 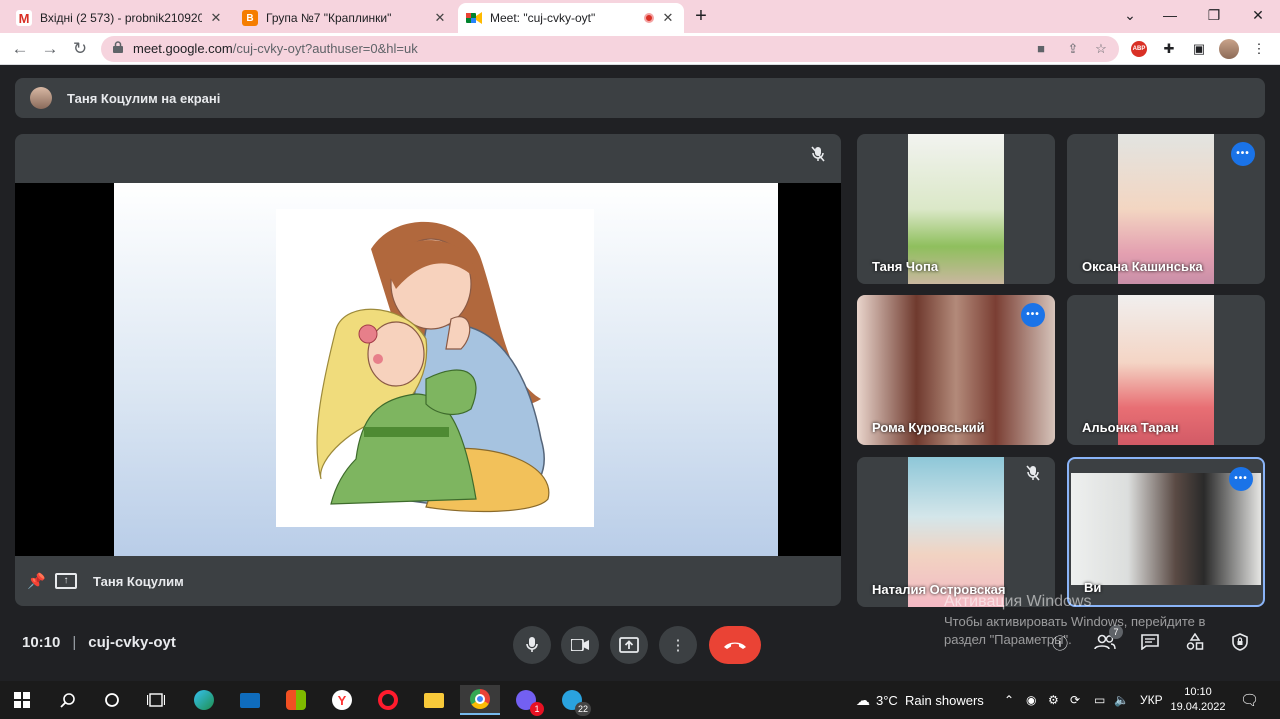 I want to click on camera-in-use-icon: ■, so click(x=1041, y=49).